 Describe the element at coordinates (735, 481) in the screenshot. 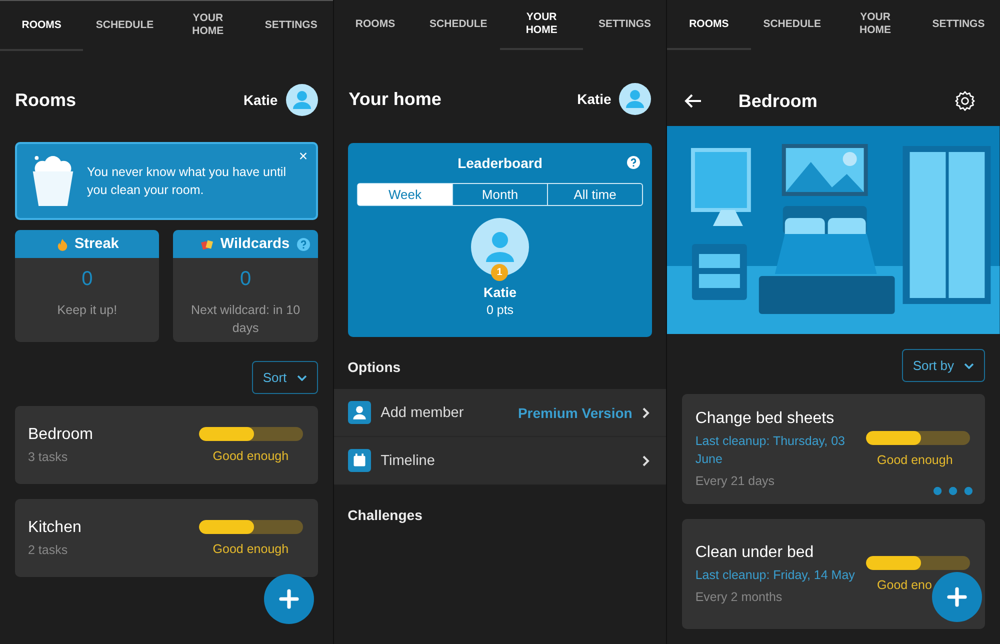

I see `task-interval: Every 21 days` at that location.